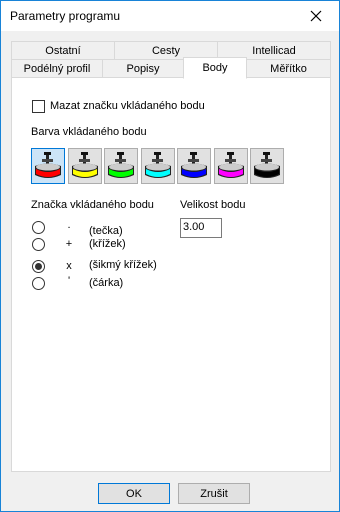  What do you see at coordinates (92, 205) in the screenshot?
I see `znacka-label: Značka vkládaného bodu` at bounding box center [92, 205].